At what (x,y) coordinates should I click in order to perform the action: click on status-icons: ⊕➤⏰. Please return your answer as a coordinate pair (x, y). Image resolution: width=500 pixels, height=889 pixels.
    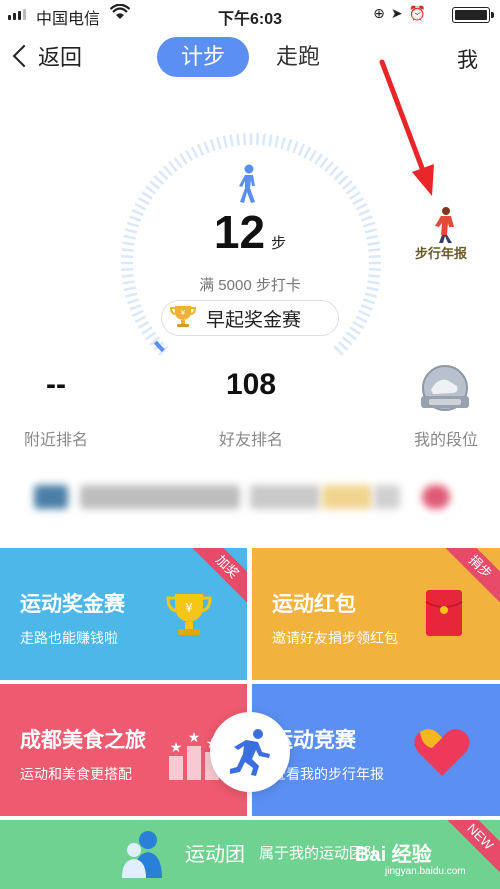
    Looking at the image, I should click on (402, 13).